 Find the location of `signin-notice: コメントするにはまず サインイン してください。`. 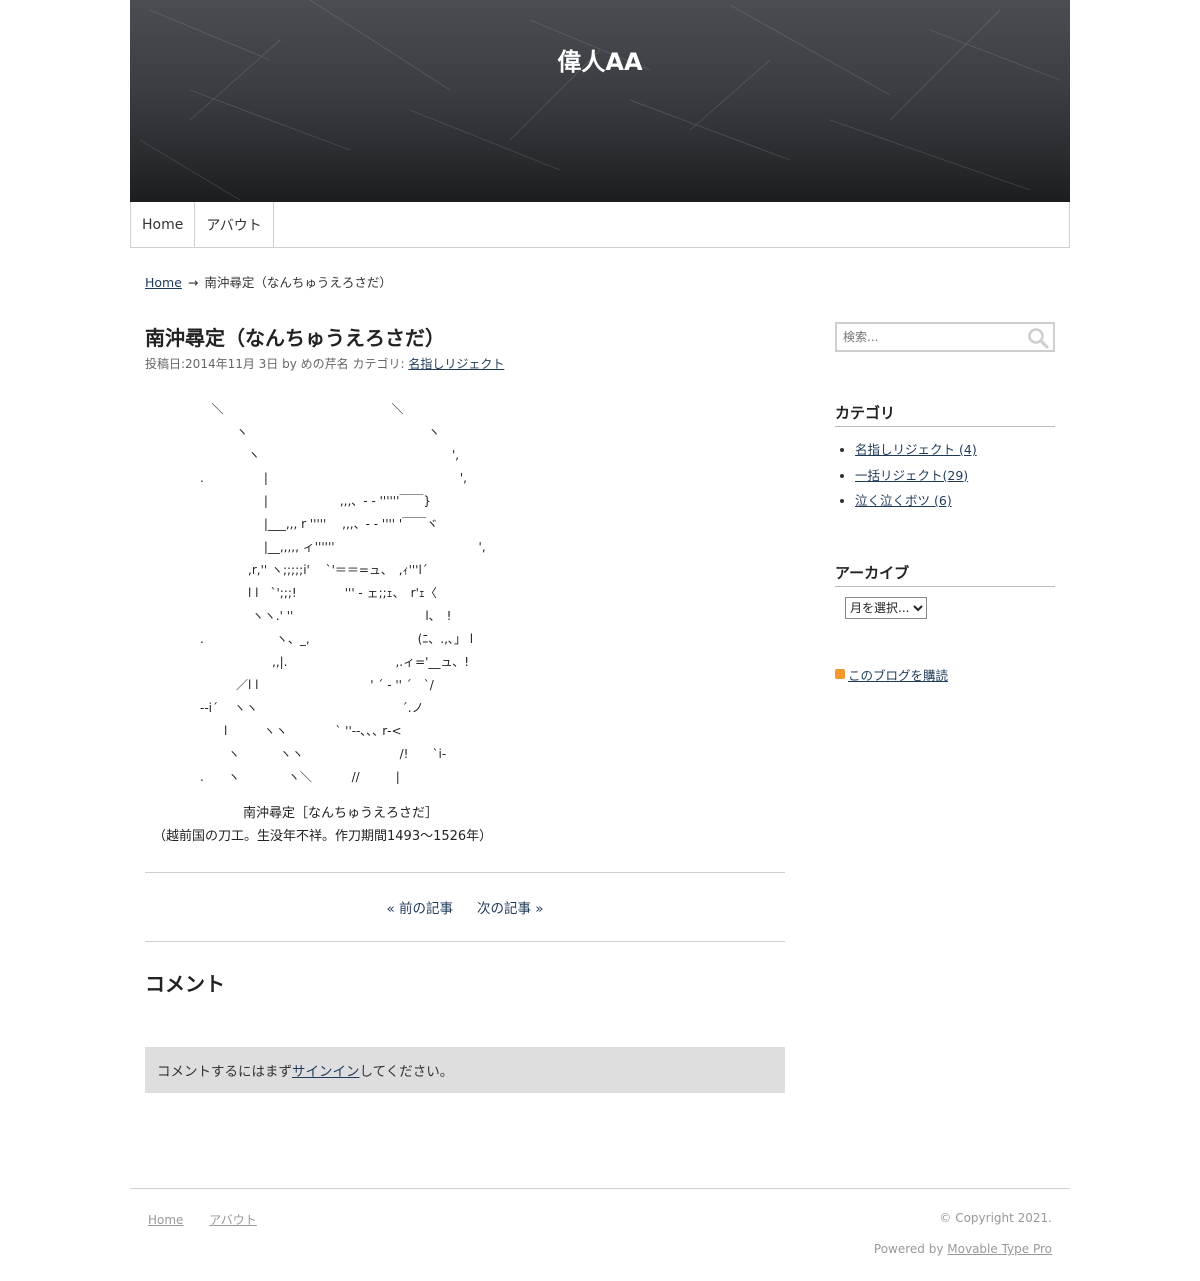

signin-notice: コメントするにはまず サインイン してください。 is located at coordinates (465, 1070).